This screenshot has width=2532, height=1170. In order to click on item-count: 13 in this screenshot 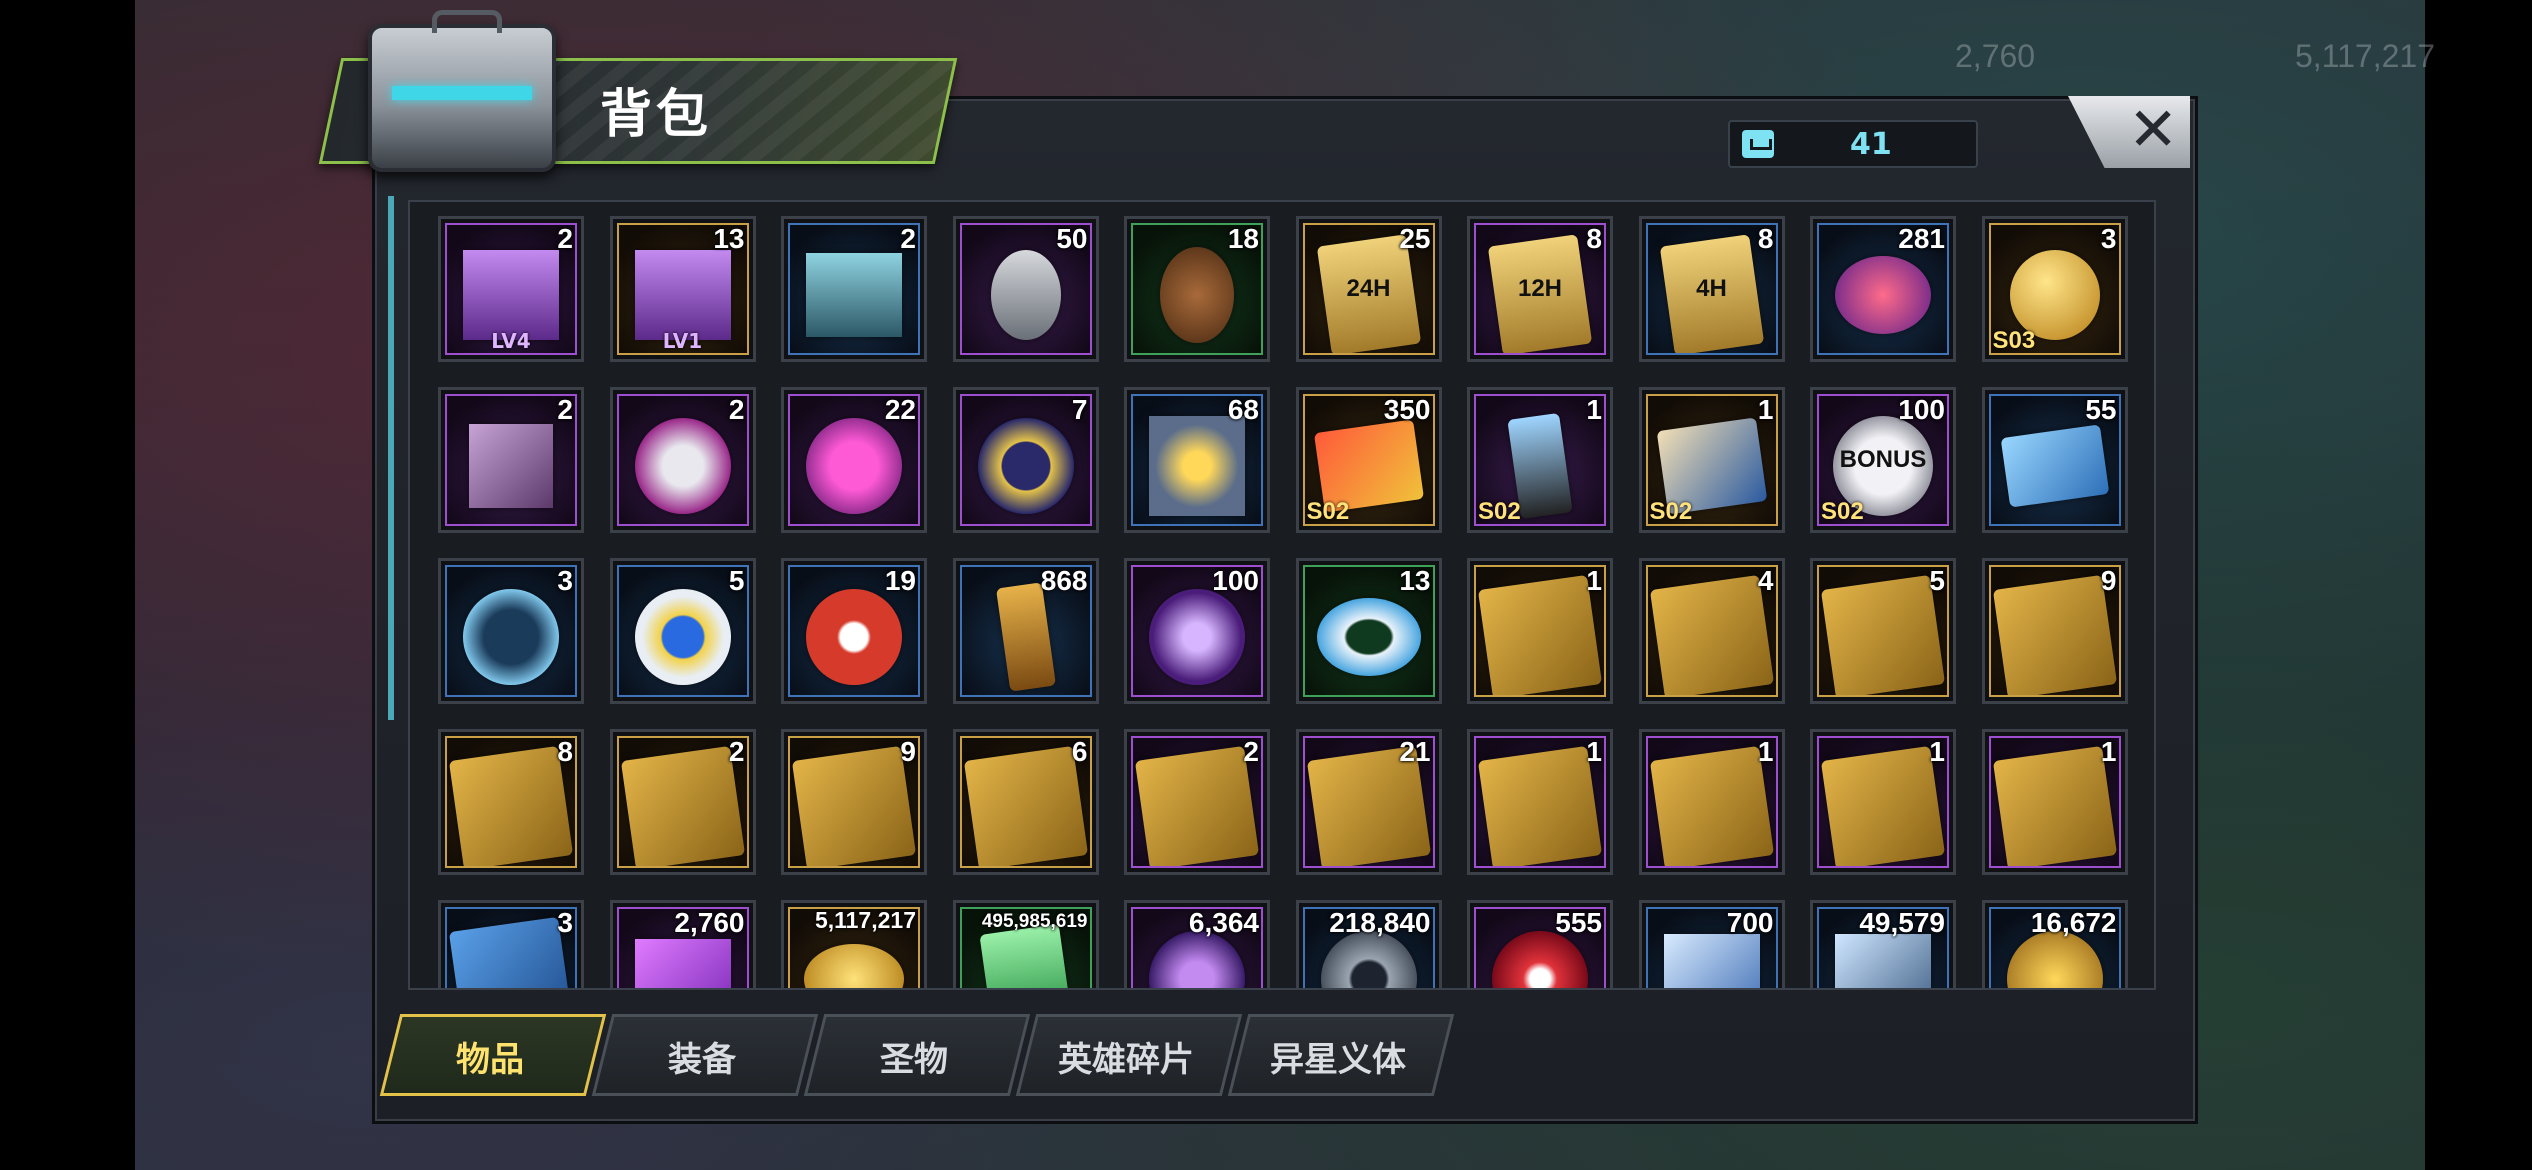, I will do `click(729, 238)`.